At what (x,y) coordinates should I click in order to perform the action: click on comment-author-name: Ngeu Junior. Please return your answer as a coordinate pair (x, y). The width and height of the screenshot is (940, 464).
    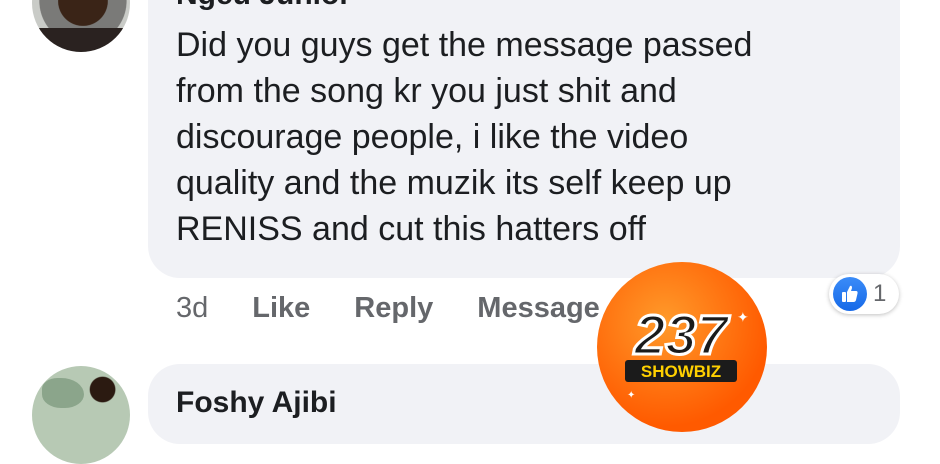
    Looking at the image, I should click on (263, 6).